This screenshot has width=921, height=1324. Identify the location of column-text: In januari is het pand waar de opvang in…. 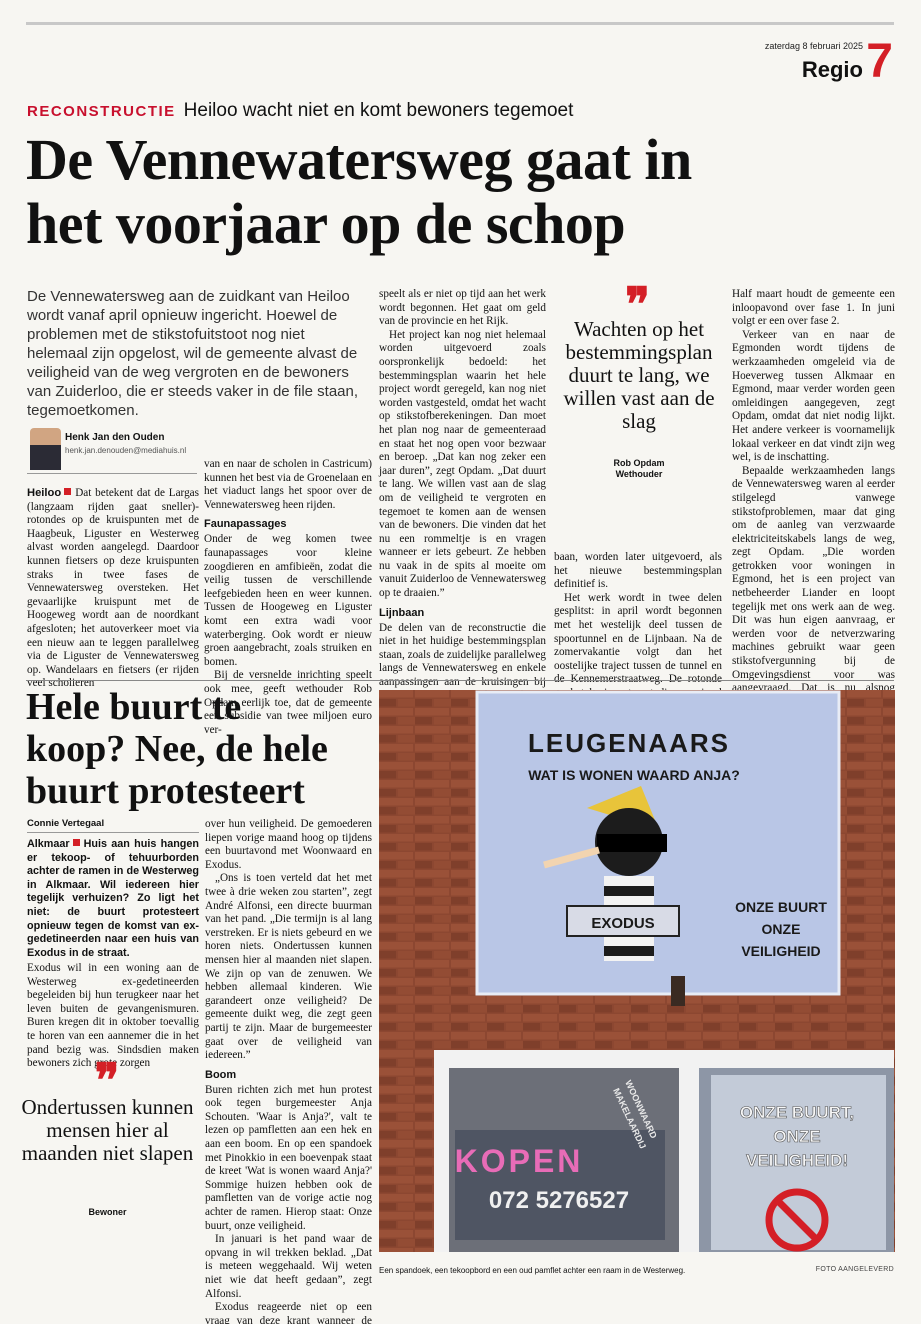
(288, 1266).